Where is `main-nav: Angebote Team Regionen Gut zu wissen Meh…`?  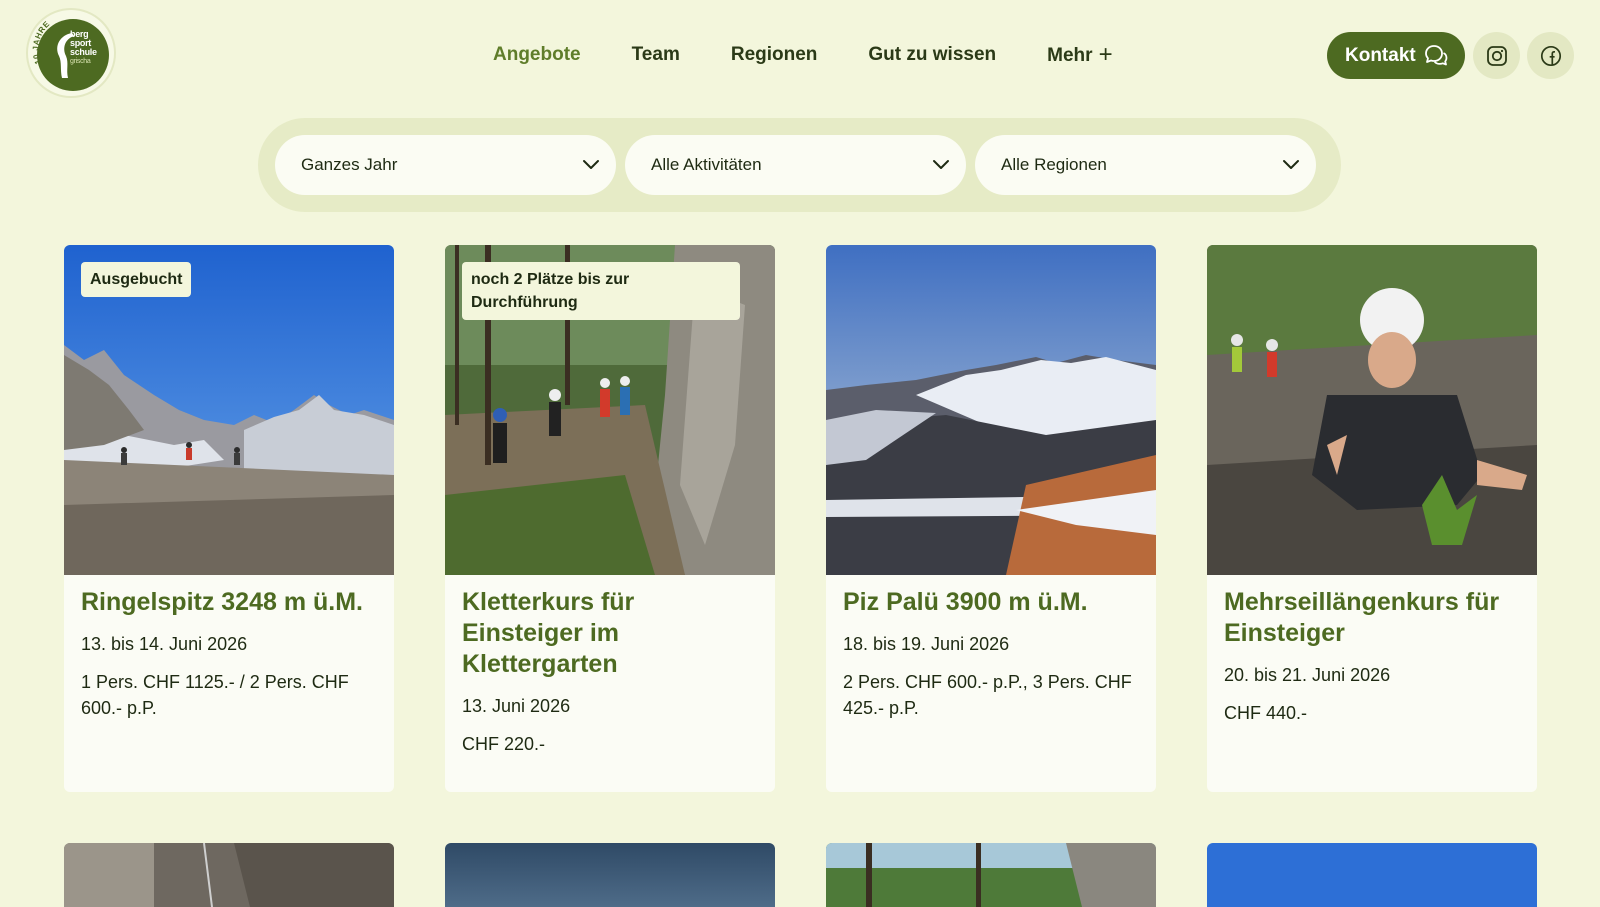
main-nav: Angebote Team Regionen Gut zu wissen Meh… is located at coordinates (828, 55).